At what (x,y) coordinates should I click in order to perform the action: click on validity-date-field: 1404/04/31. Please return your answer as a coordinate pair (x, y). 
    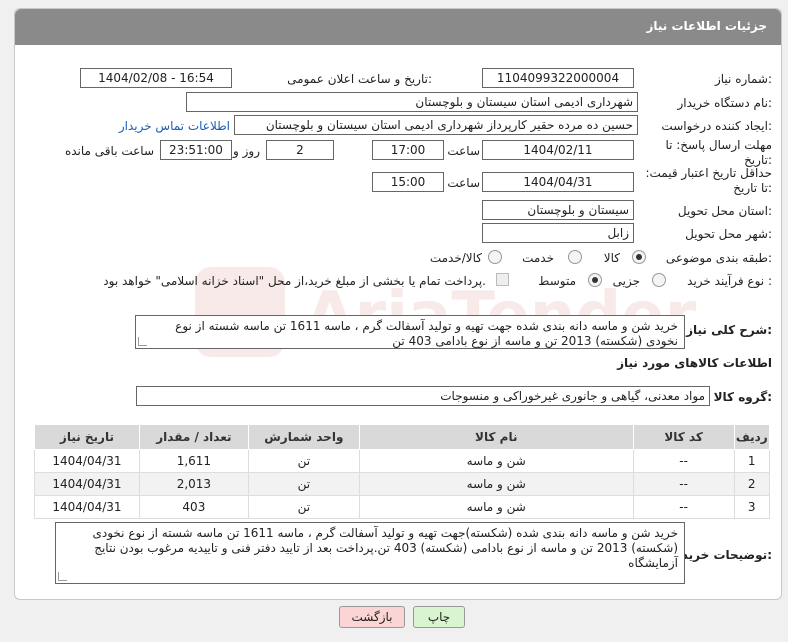
    Looking at the image, I should click on (558, 182).